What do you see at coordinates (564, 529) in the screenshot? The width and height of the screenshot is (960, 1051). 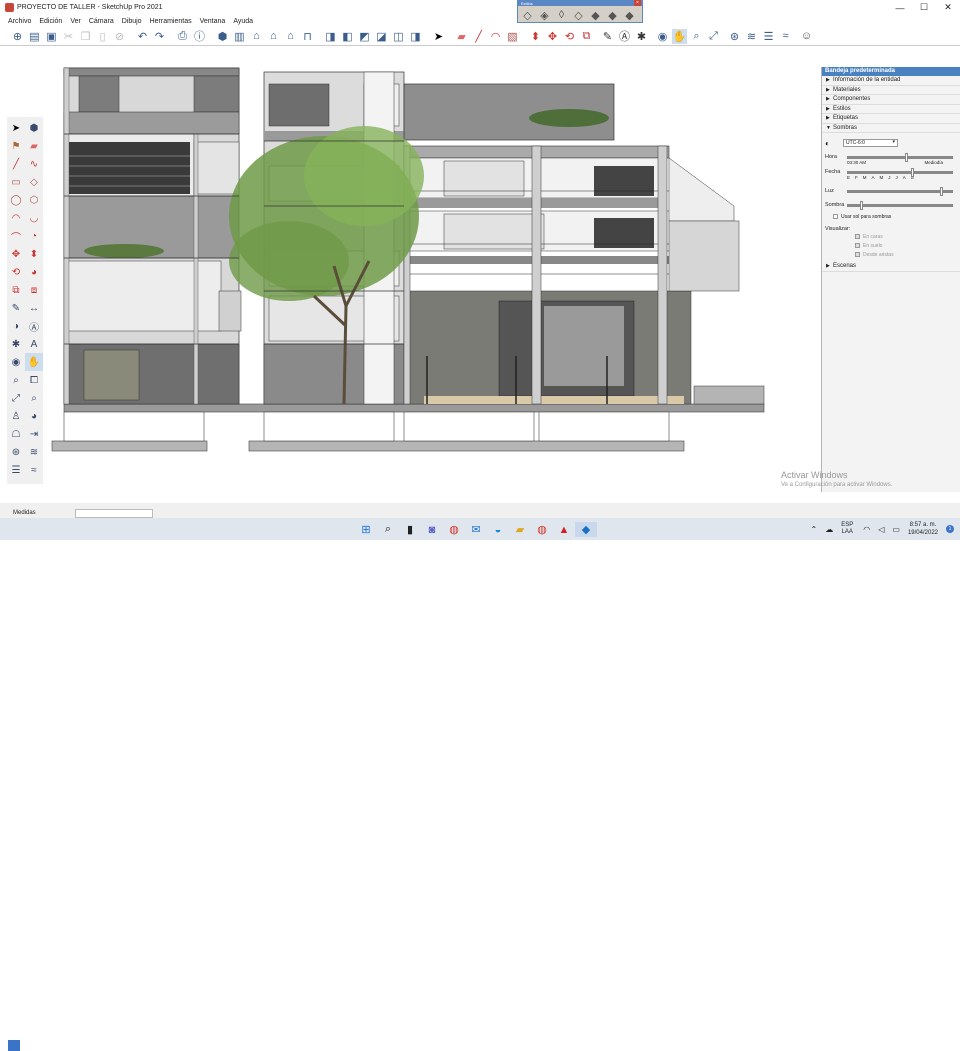 I see `acrobat-icon: ▲` at bounding box center [564, 529].